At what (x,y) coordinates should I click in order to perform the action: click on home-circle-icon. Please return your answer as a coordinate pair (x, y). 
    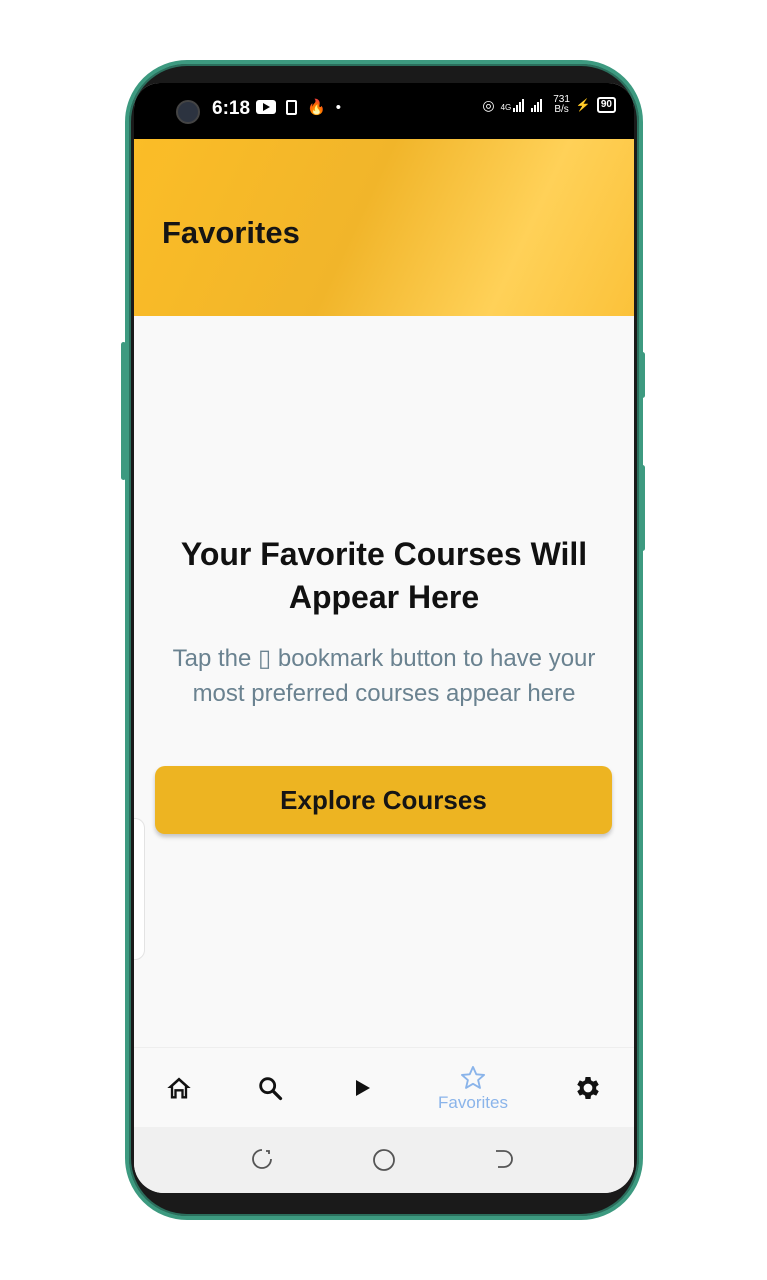
    Looking at the image, I should click on (384, 1160).